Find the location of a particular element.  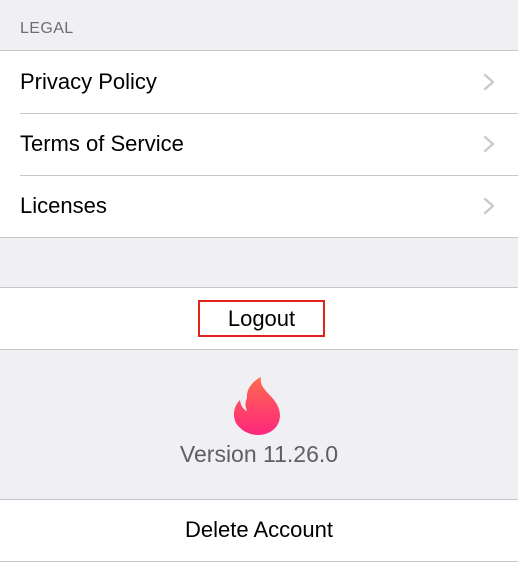

legal-item-label: Terms of Service is located at coordinates (102, 143).